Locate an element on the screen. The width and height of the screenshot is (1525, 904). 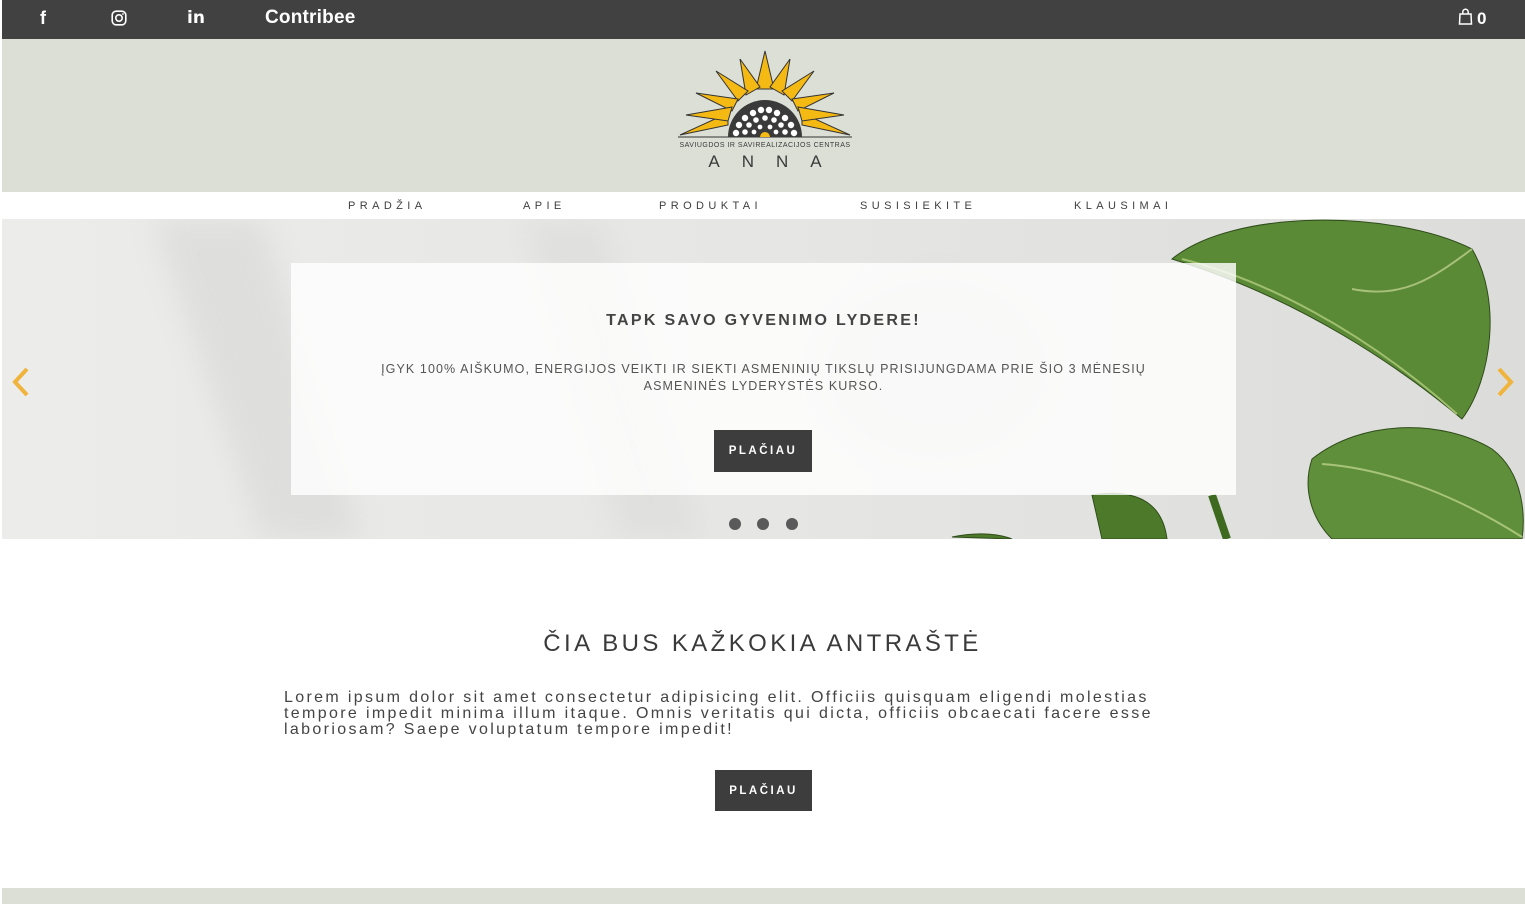
sunflower-logo-icon is located at coordinates (765, 94).